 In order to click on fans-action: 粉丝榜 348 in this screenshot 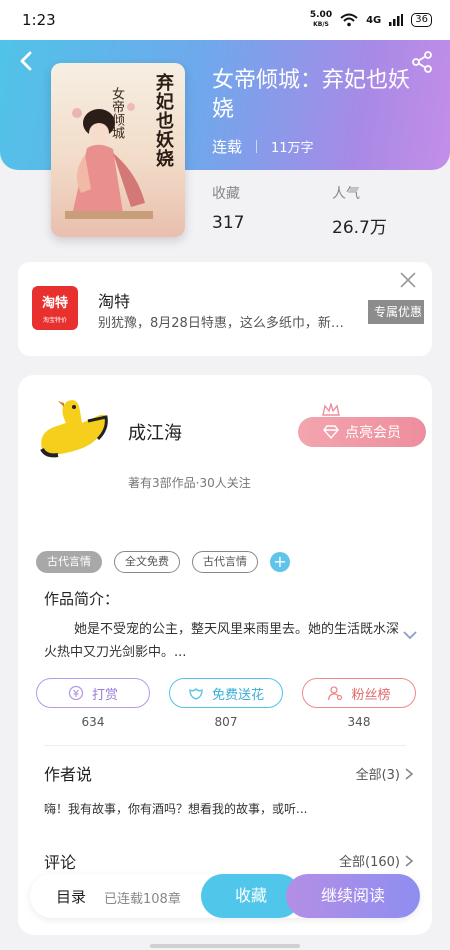, I will do `click(359, 703)`.